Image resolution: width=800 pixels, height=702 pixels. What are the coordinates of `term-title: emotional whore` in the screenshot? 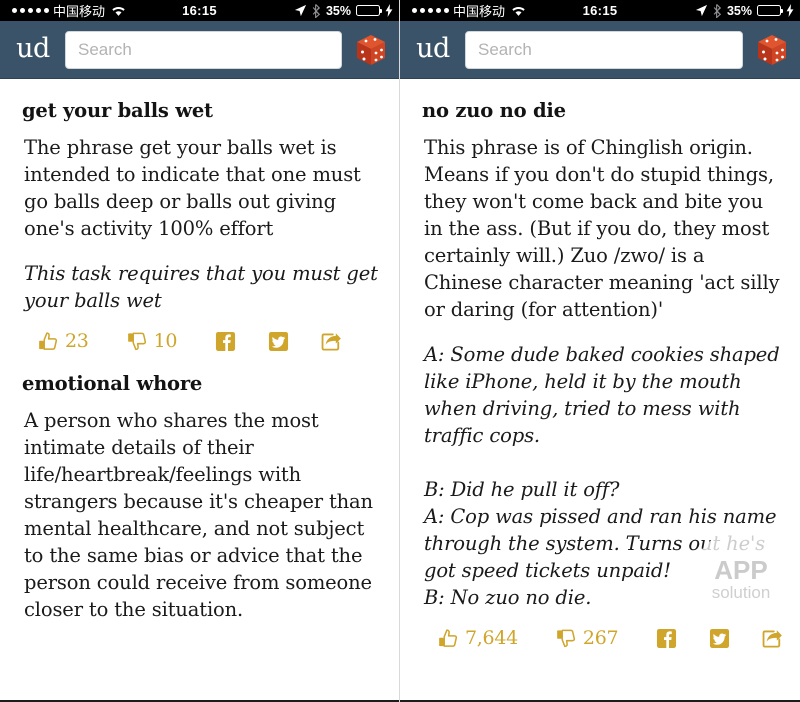 It's located at (210, 383).